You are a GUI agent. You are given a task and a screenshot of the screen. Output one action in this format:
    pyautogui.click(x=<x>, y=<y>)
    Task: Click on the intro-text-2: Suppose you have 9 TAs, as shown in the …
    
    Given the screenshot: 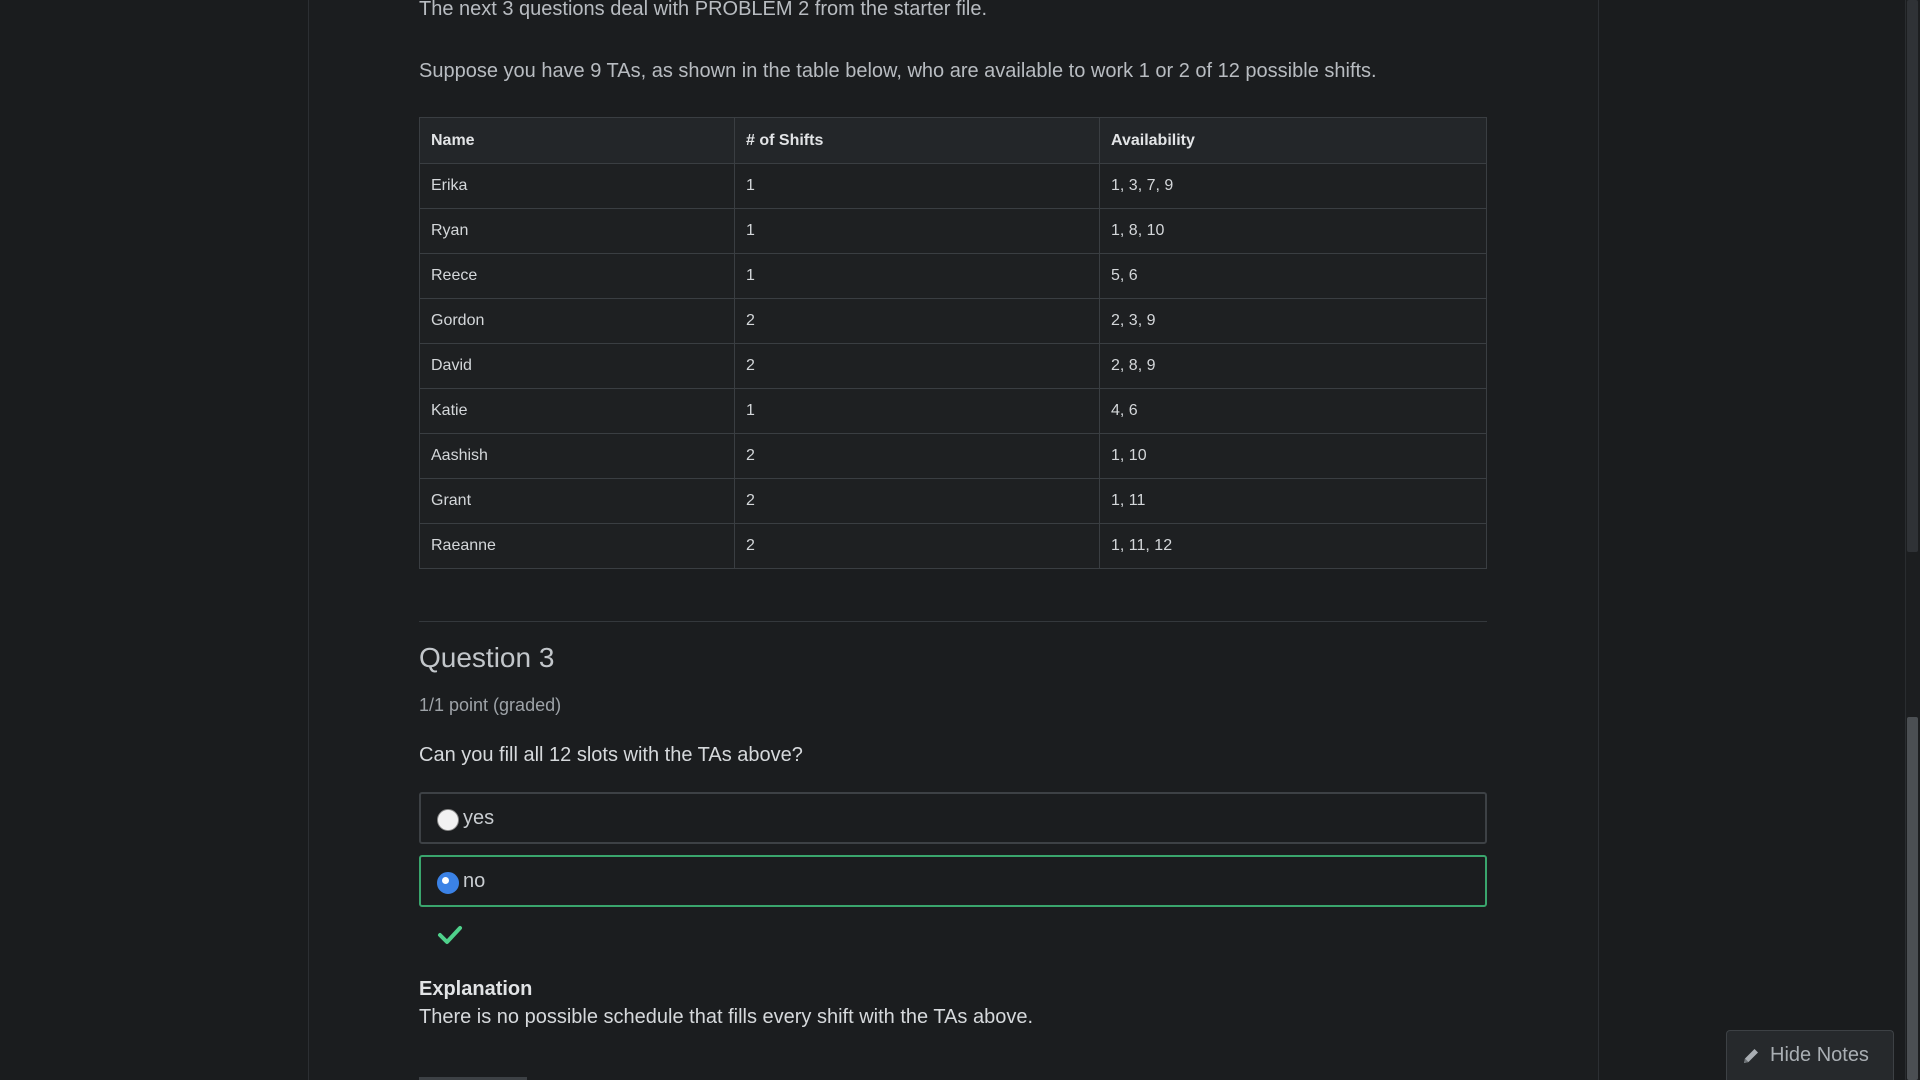 What is the action you would take?
    pyautogui.click(x=898, y=71)
    